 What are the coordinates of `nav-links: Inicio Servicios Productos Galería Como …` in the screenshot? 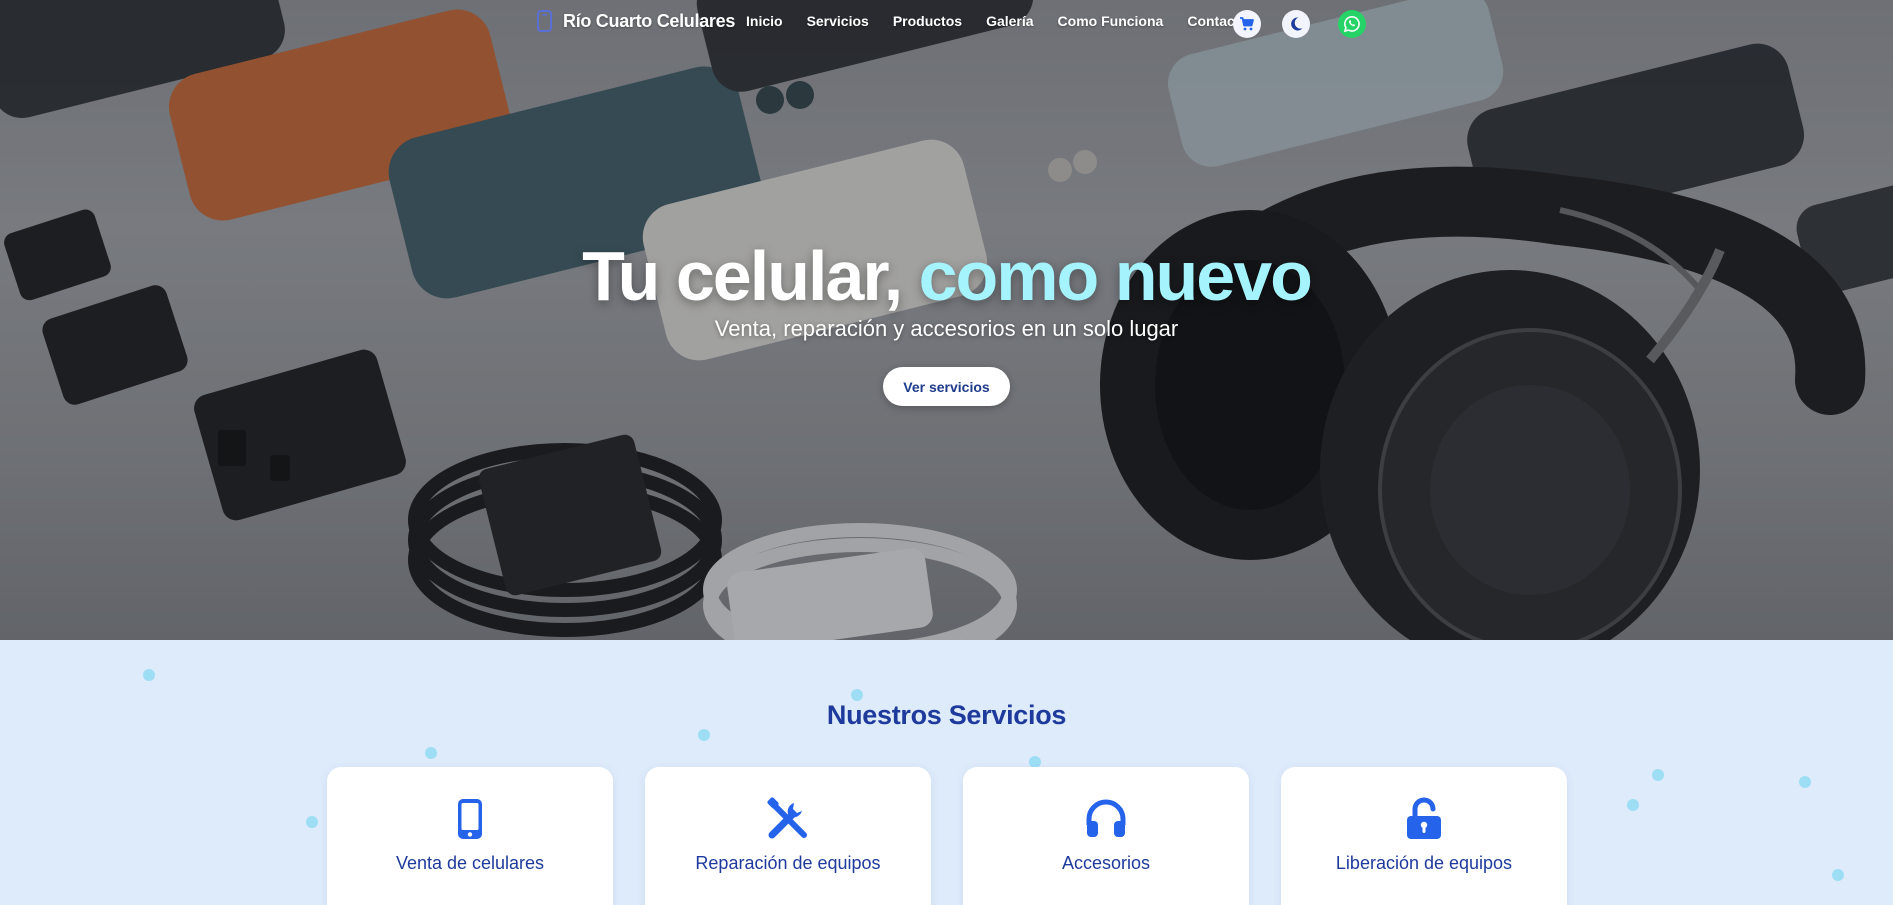 It's located at (997, 21).